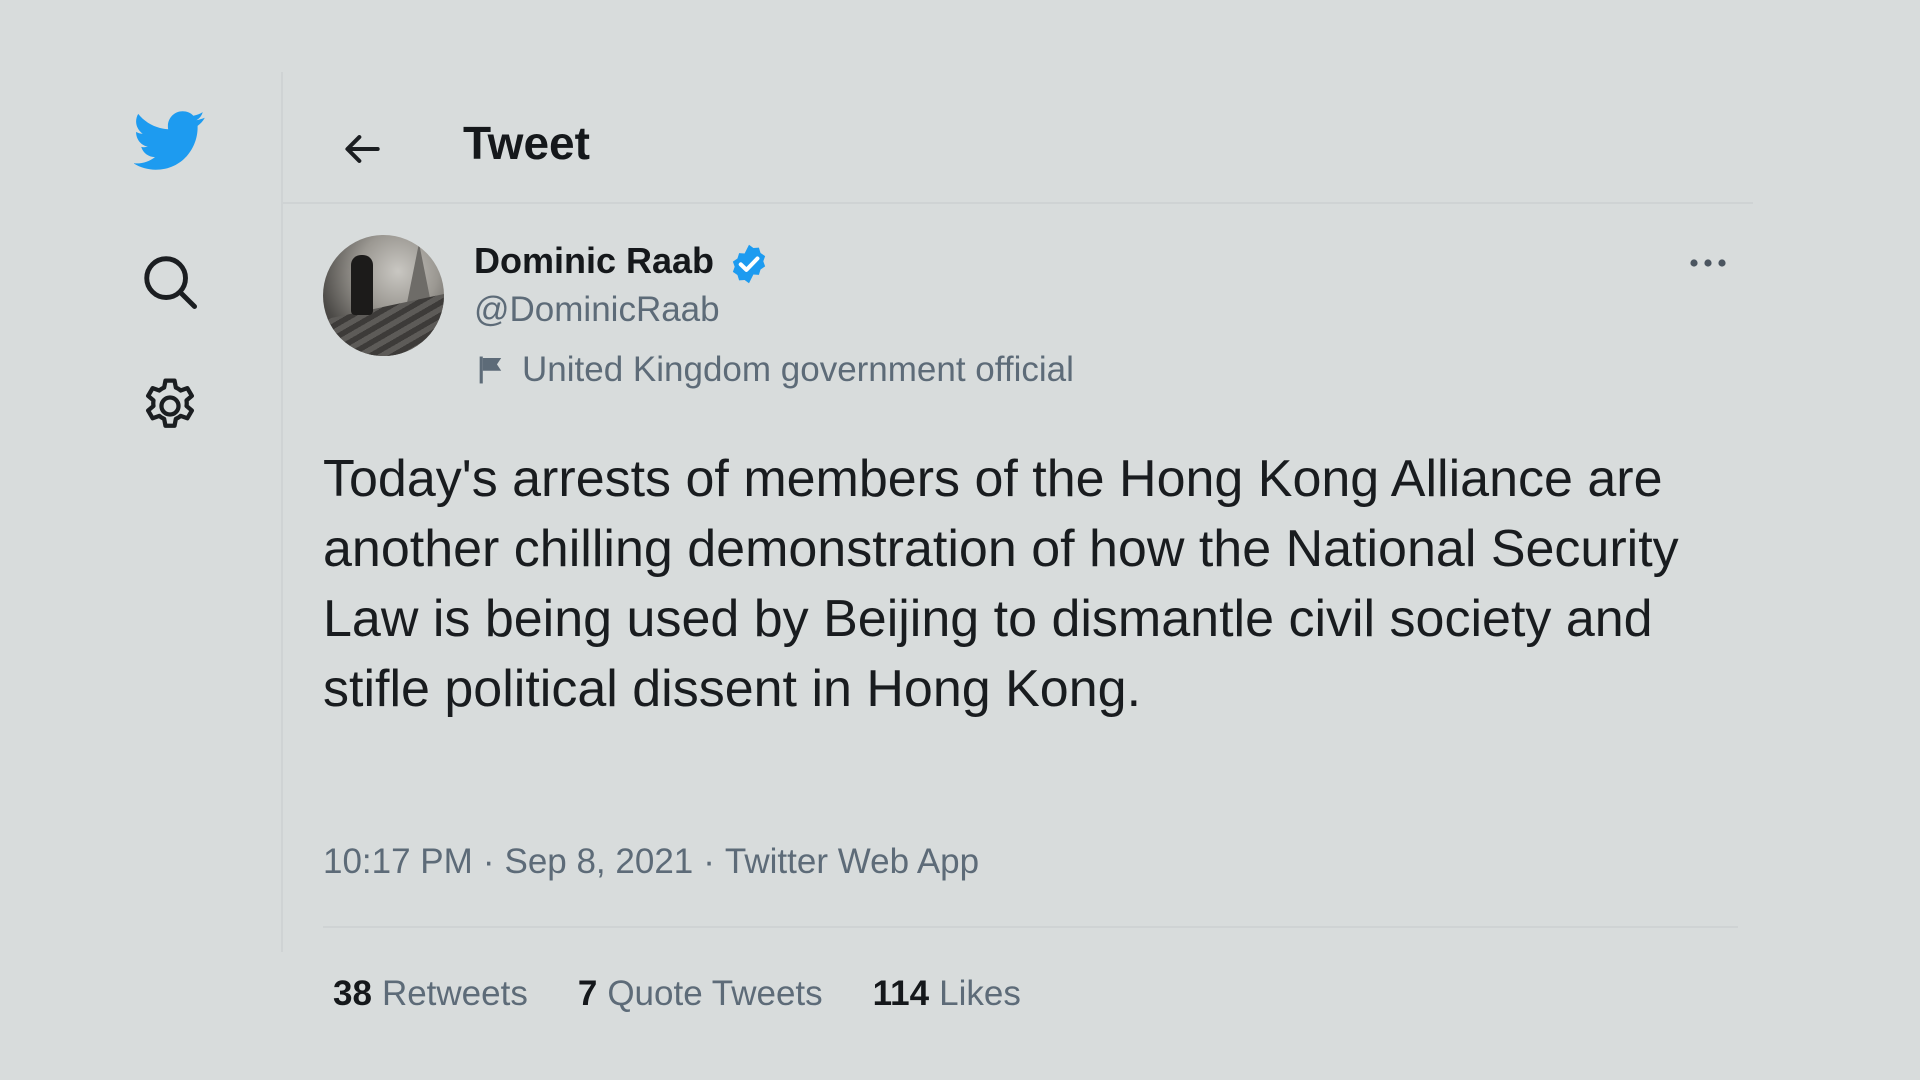 The width and height of the screenshot is (1920, 1080). What do you see at coordinates (170, 403) in the screenshot?
I see `gear-icon` at bounding box center [170, 403].